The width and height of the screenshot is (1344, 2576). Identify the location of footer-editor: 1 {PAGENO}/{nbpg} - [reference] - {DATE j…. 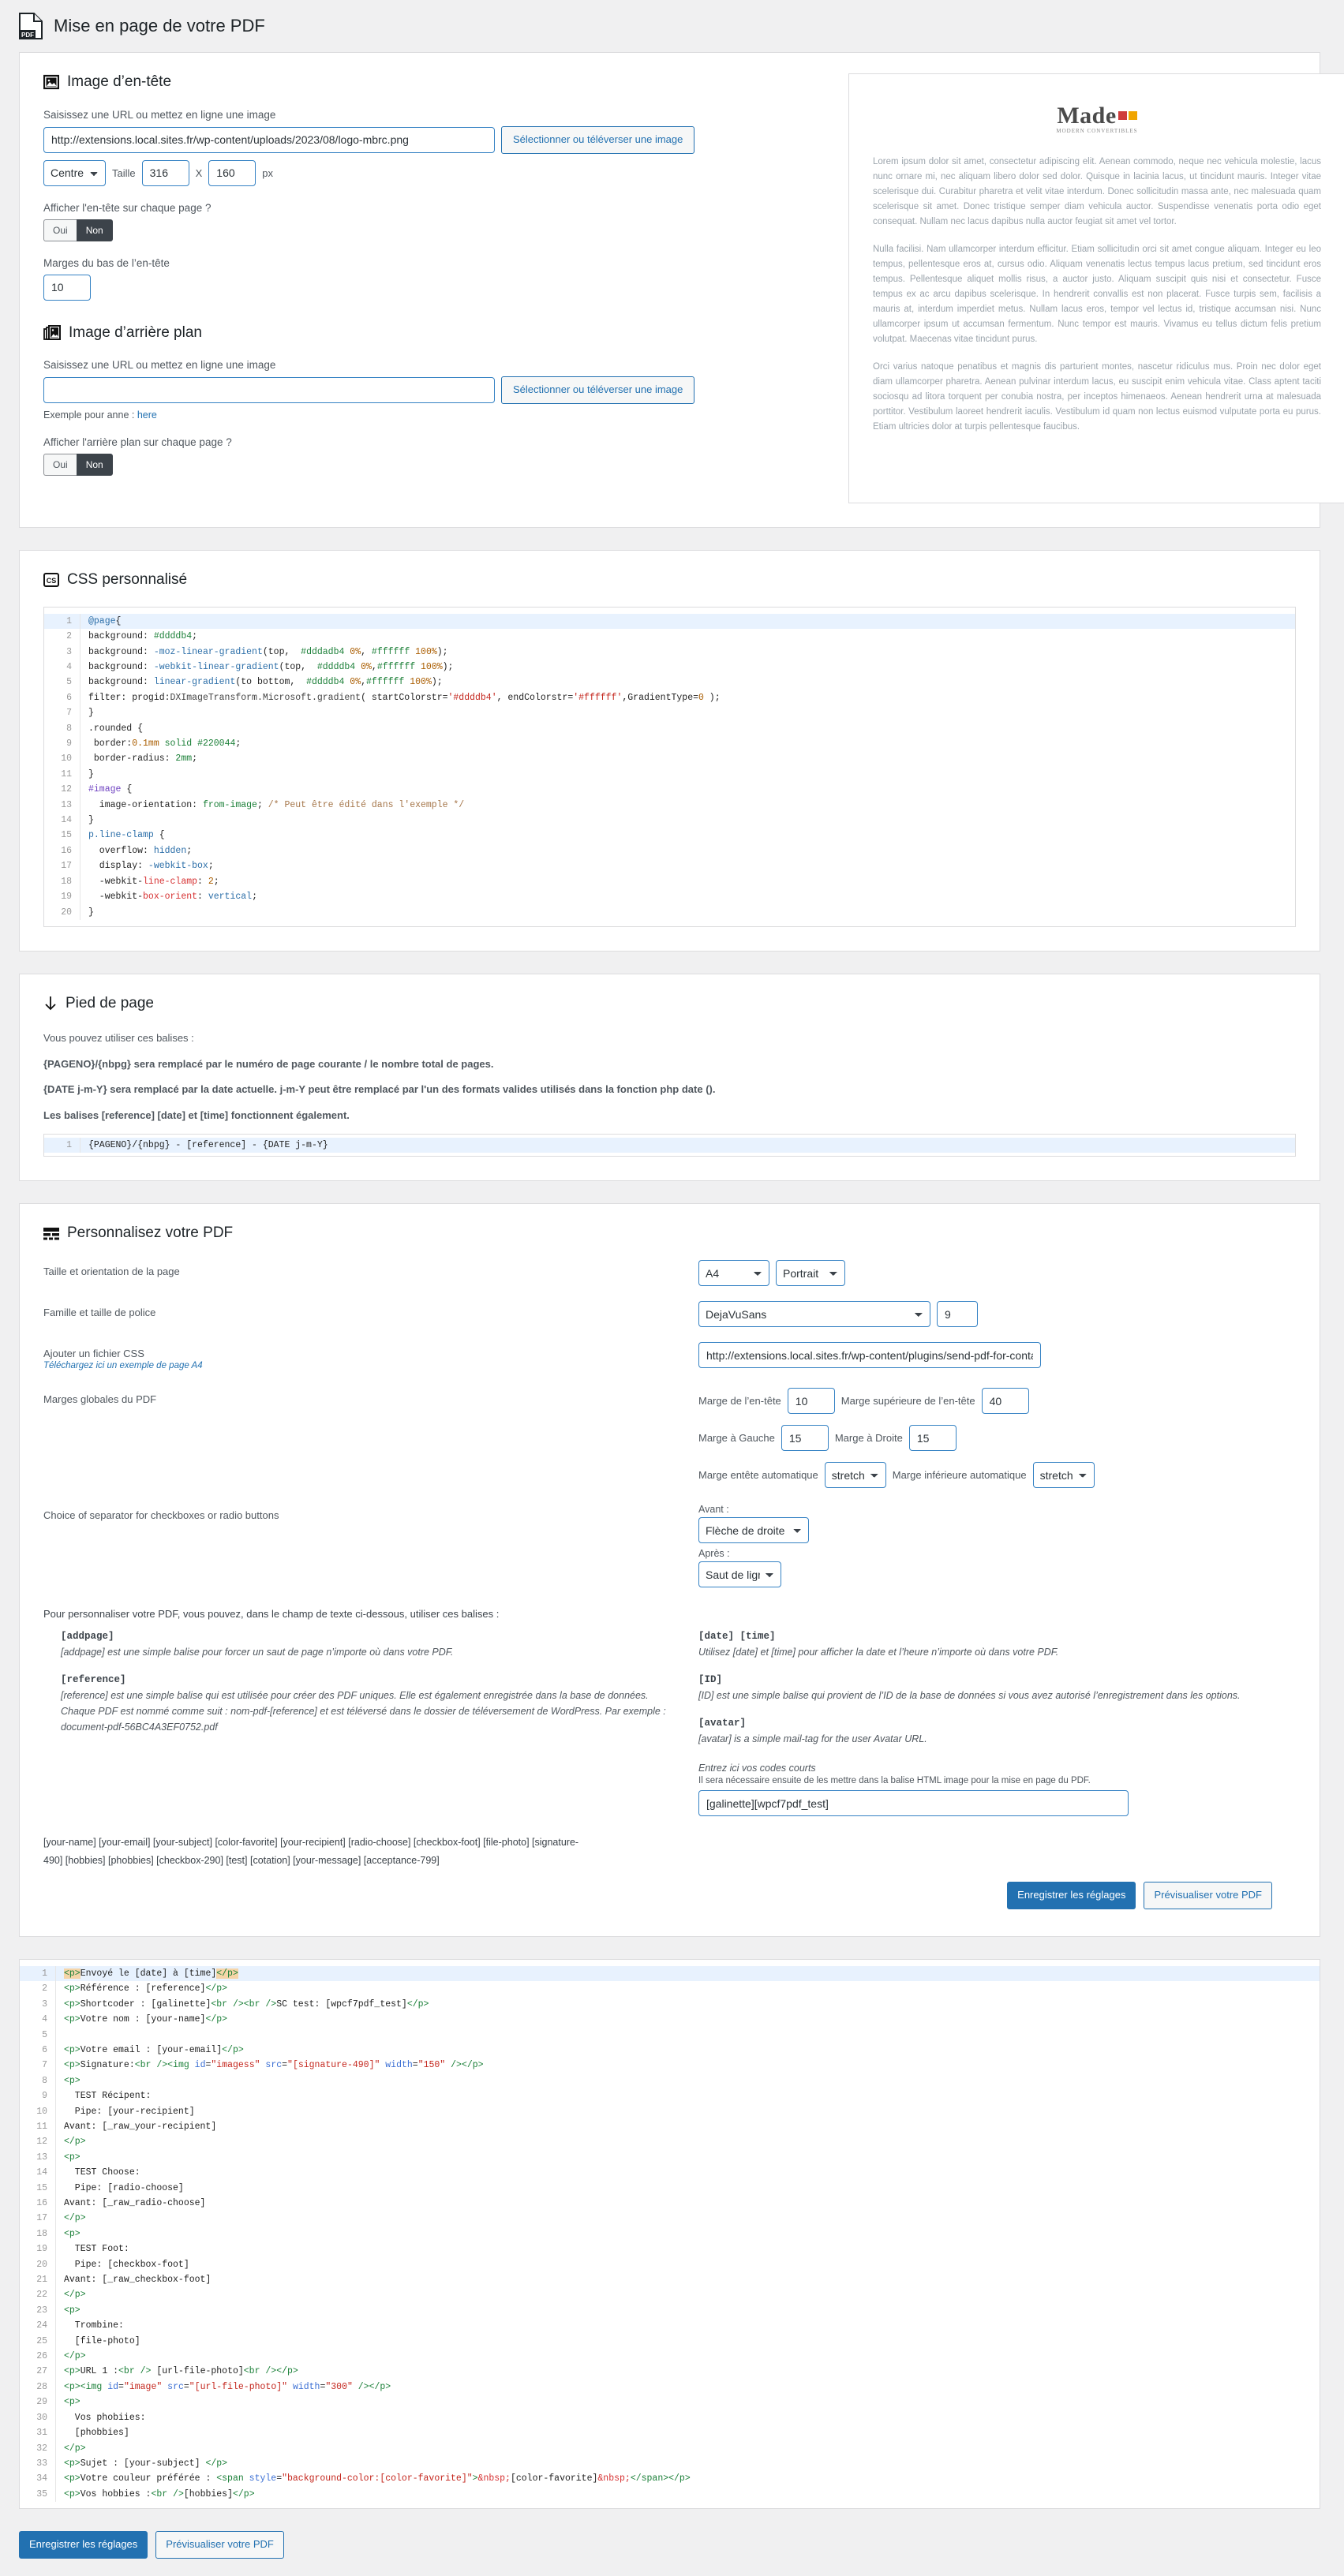
(669, 1145).